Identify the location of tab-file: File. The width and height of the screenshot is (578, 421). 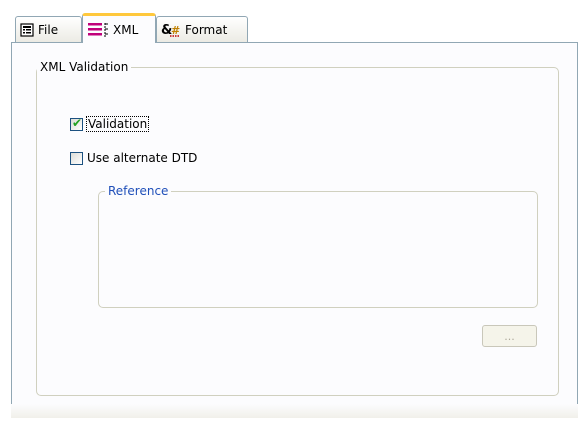
(48, 29).